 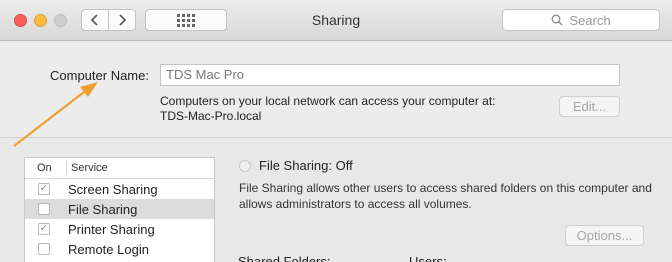 What do you see at coordinates (428, 258) in the screenshot?
I see `users-label: Users:` at bounding box center [428, 258].